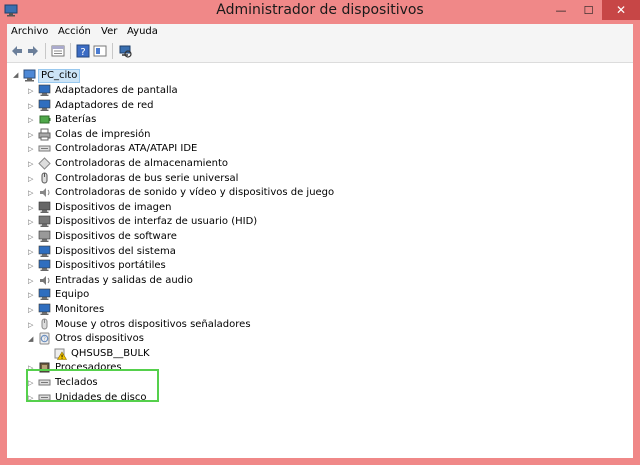 The image size is (640, 465). Describe the element at coordinates (44, 236) in the screenshot. I see `software-device-icon` at that location.